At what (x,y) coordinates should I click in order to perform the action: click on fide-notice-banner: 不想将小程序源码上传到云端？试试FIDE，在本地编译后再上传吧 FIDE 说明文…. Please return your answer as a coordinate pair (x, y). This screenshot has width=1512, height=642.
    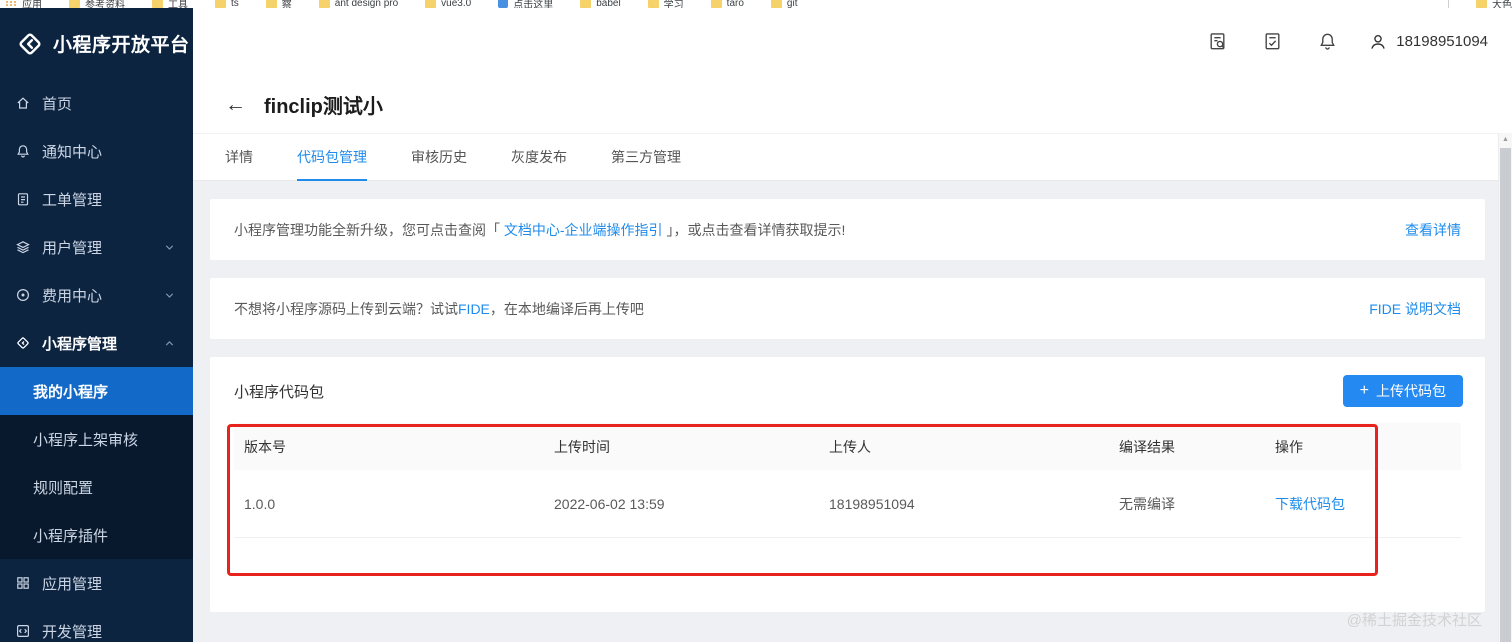
    Looking at the image, I should click on (847, 308).